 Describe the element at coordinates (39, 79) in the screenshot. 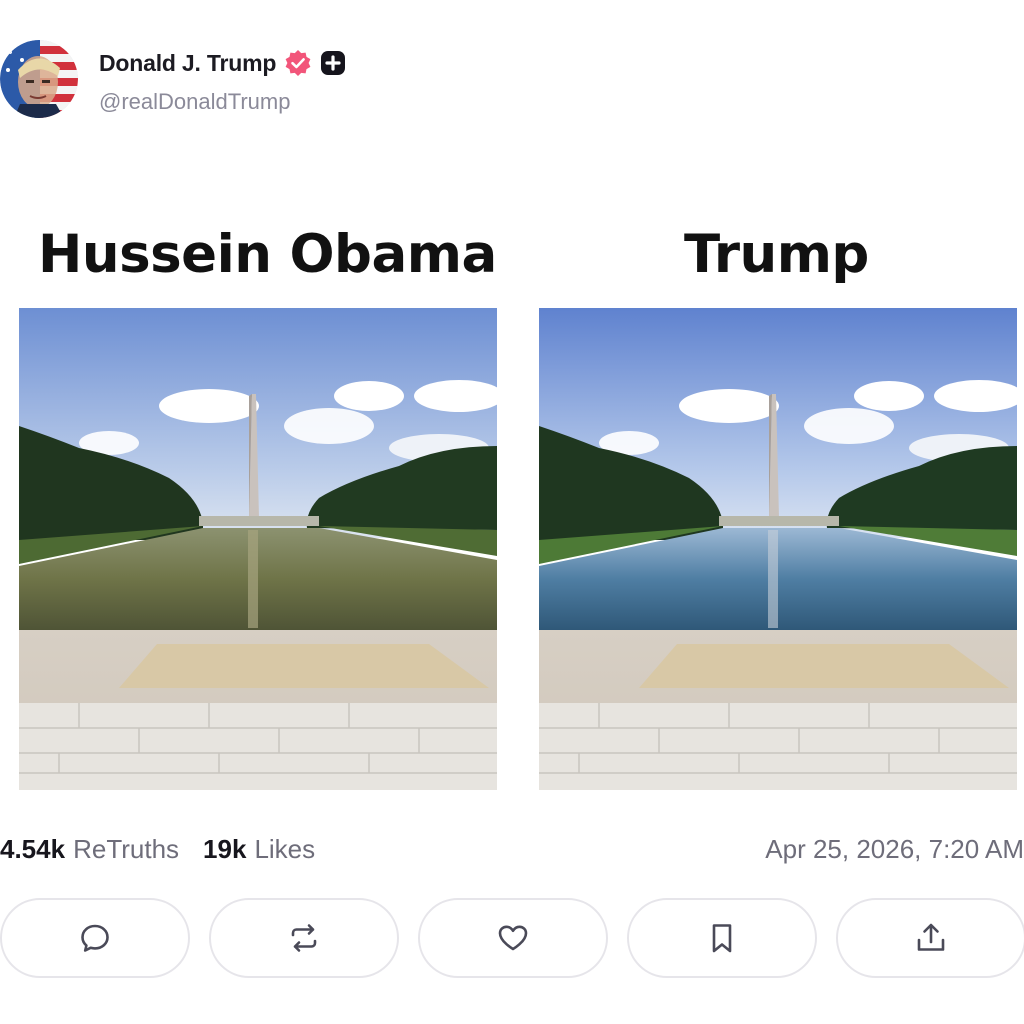

I see `avatar` at that location.